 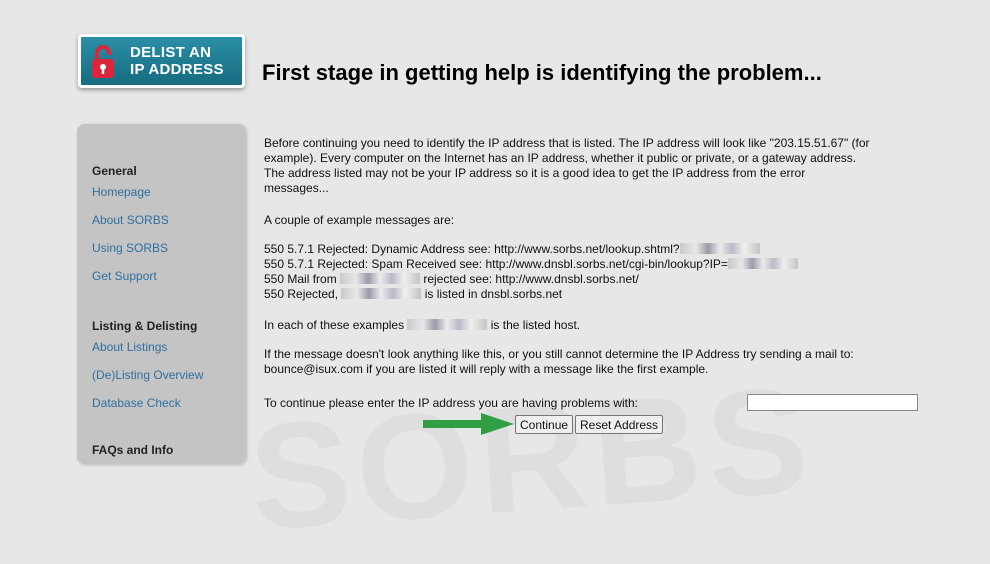 I want to click on sidebar-heading-listing: Listing & Delisting, so click(x=145, y=326).